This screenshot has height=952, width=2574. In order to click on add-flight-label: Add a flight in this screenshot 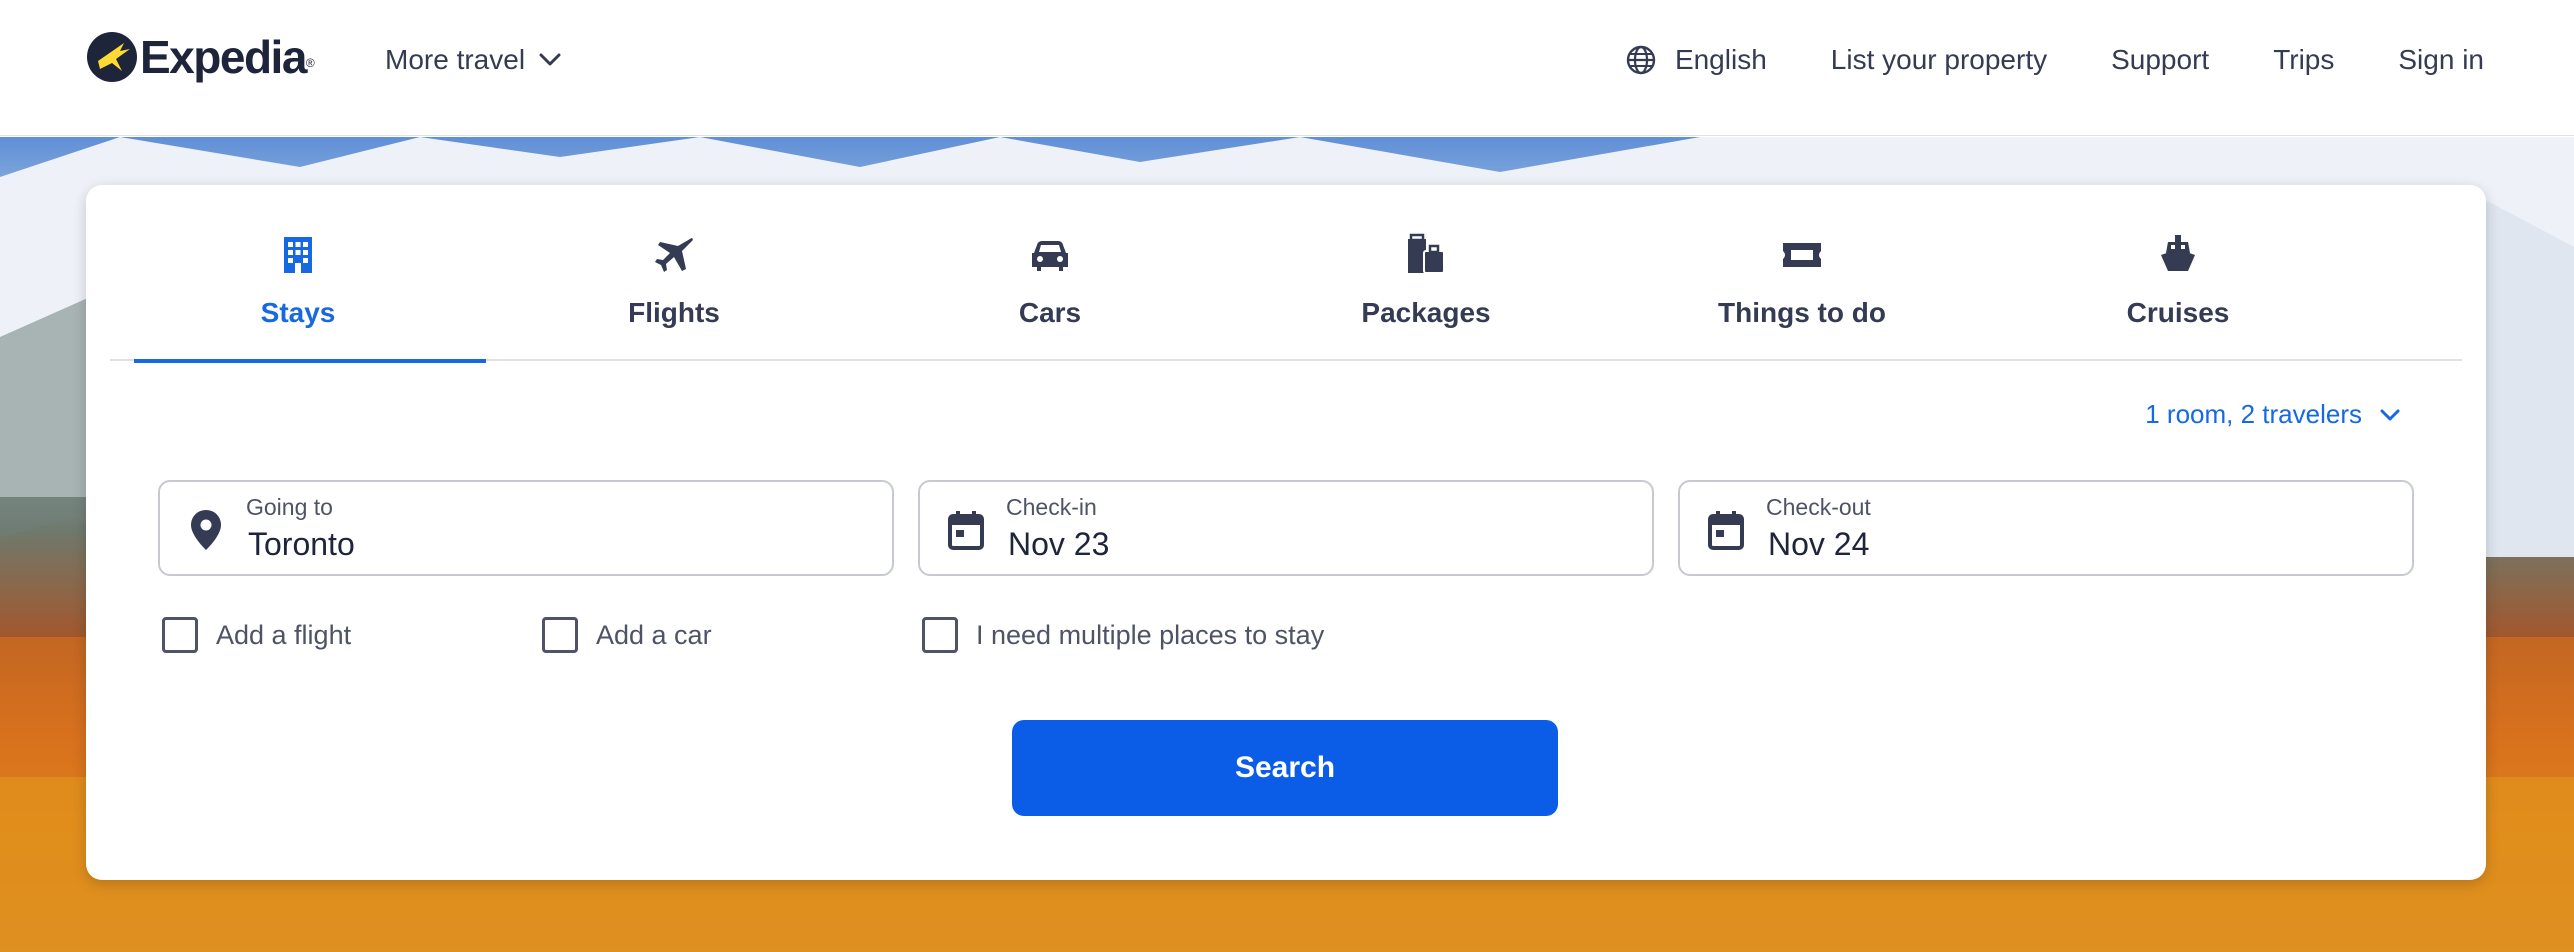, I will do `click(284, 634)`.